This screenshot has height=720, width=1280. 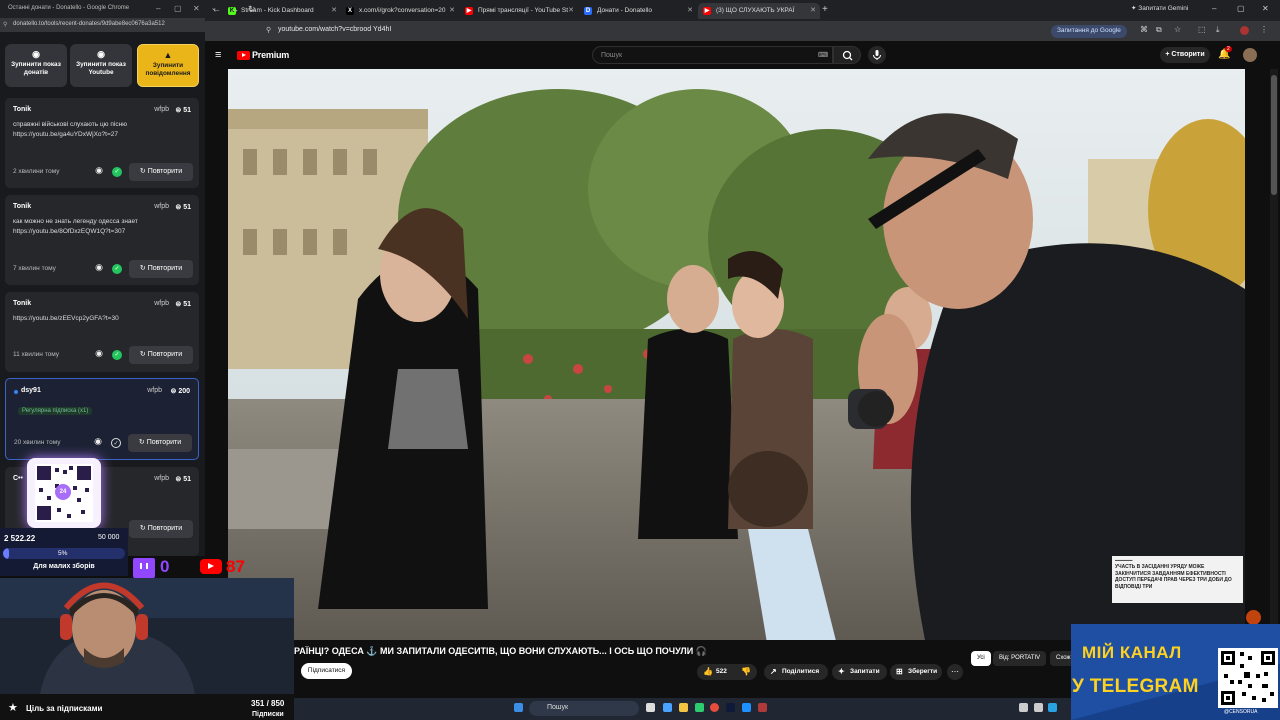 I want to click on keyboard-icon: ⌨, so click(x=823, y=55).